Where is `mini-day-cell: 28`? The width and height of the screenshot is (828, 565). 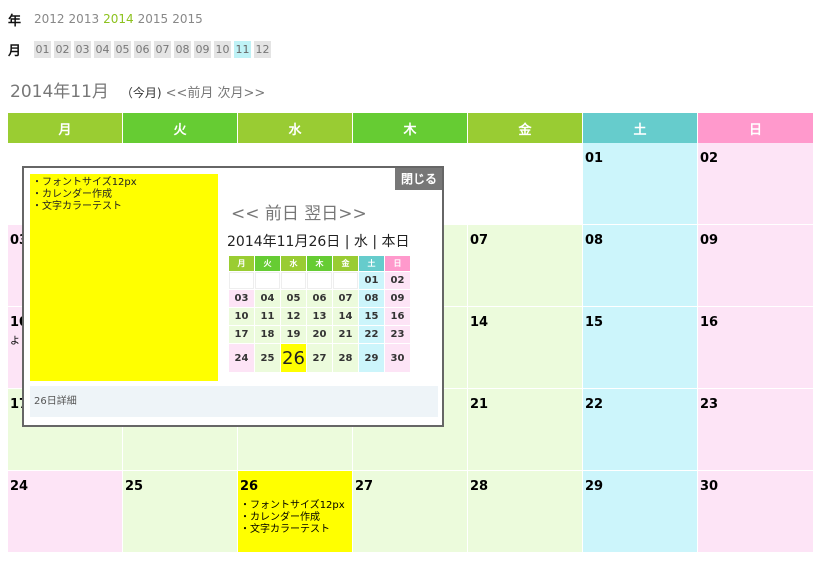
mini-day-cell: 28 is located at coordinates (345, 358).